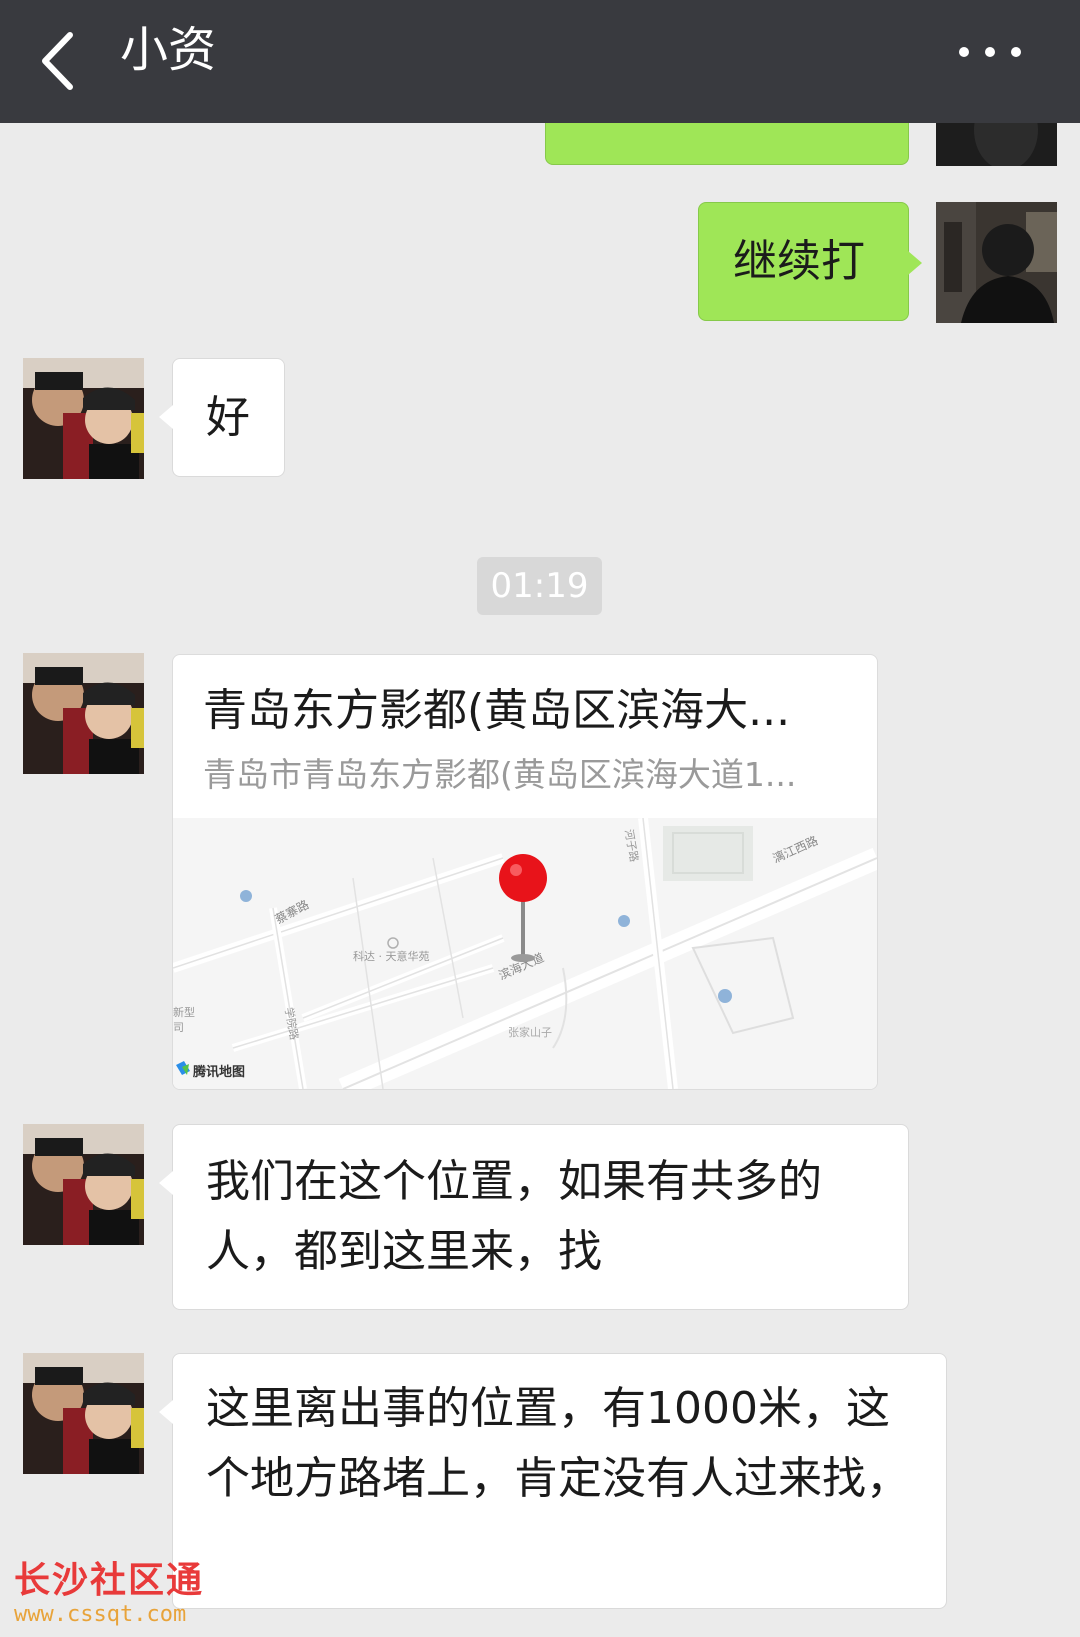 This screenshot has height=1637, width=1080. Describe the element at coordinates (218, 1072) in the screenshot. I see `map-brand: 腾讯地图` at that location.